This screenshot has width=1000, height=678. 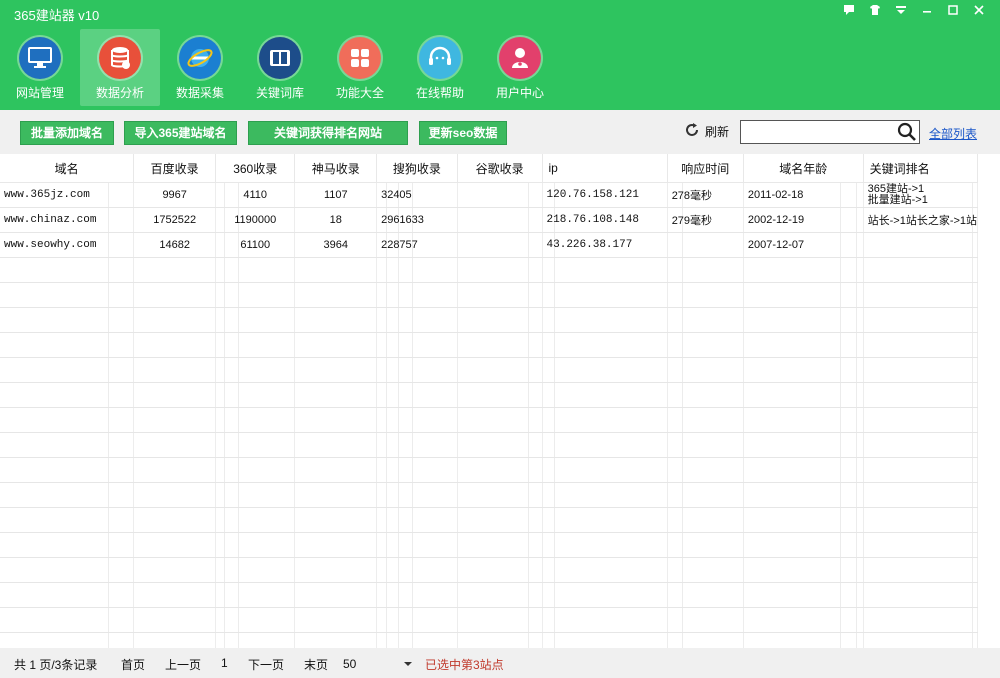 What do you see at coordinates (605, 168) in the screenshot?
I see `col-ip: ip` at bounding box center [605, 168].